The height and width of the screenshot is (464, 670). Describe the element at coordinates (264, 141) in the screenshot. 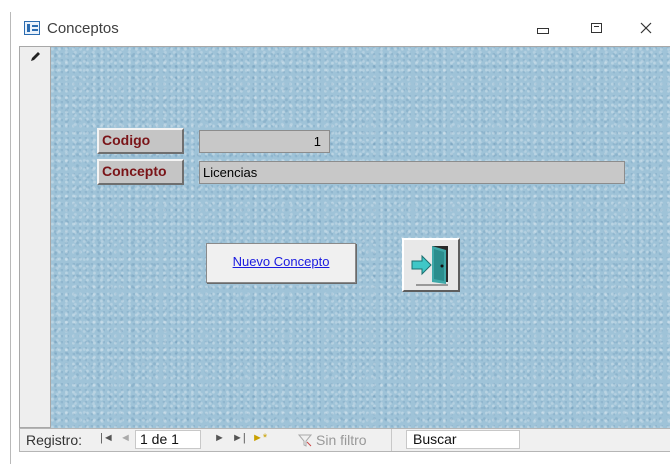

I see `codigo-field: 1` at that location.